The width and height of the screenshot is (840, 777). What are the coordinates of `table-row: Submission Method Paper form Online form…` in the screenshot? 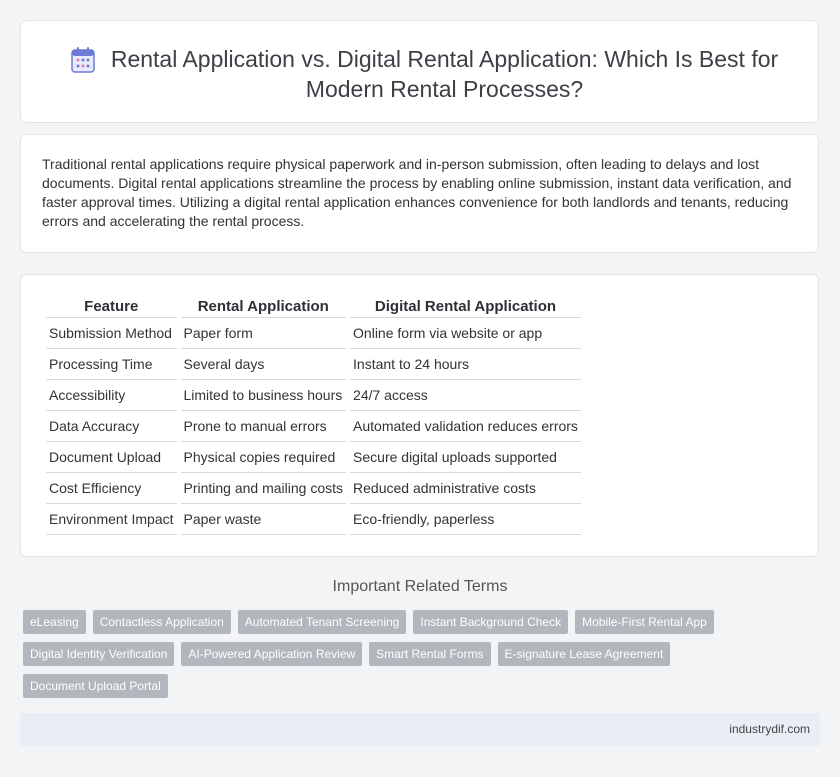 It's located at (313, 333).